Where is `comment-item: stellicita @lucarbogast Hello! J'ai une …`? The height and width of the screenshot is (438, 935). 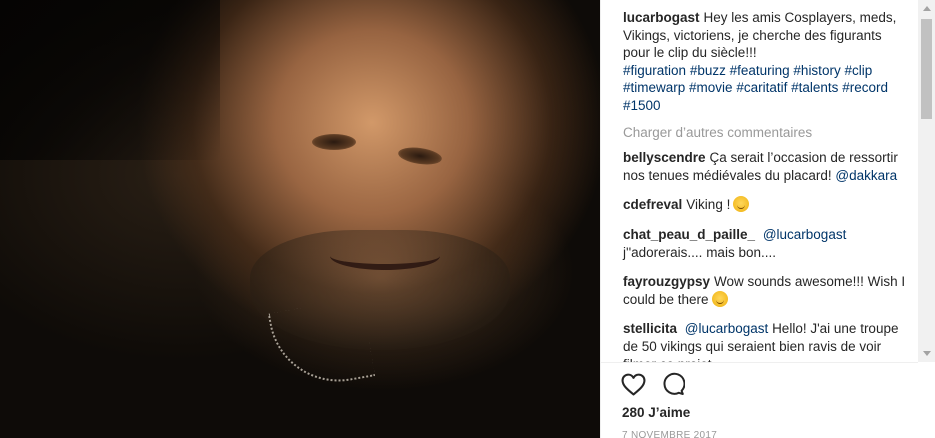
comment-item: stellicita @lucarbogast Hello! J'ai une … is located at coordinates (767, 341).